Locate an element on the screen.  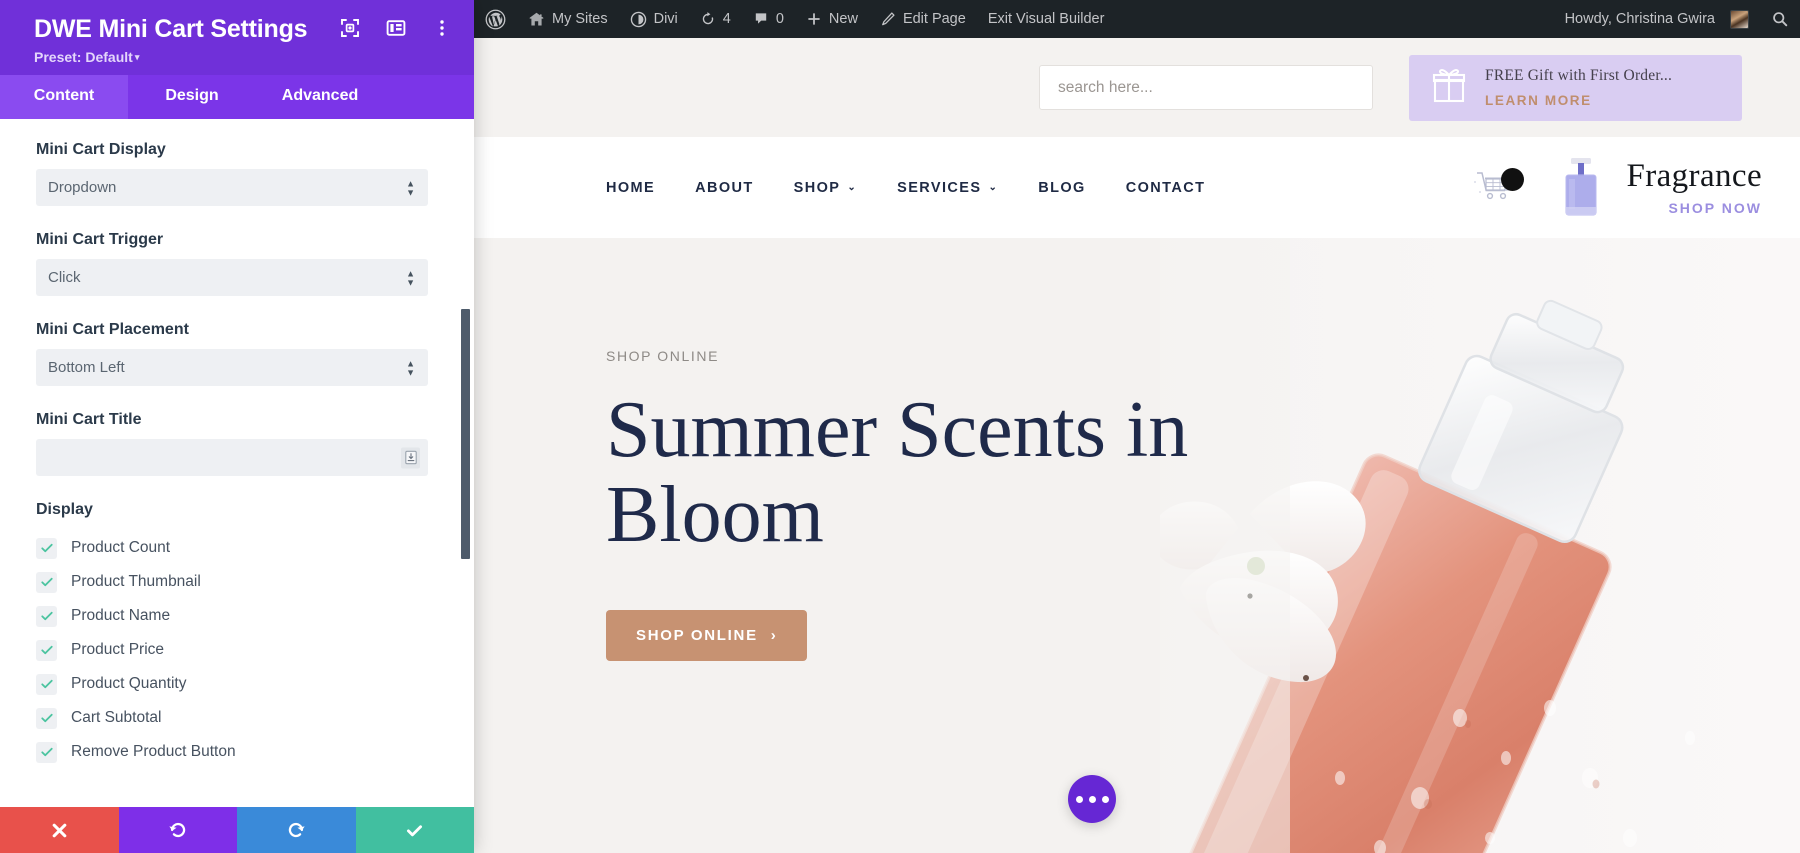
site-logo: Fragrance SHOP NOW is located at coordinates (1657, 188).